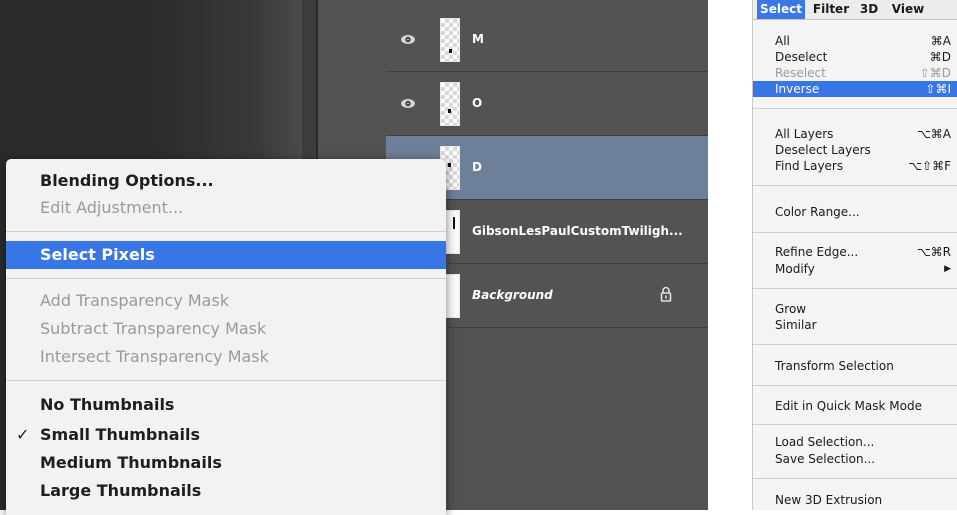 The height and width of the screenshot is (515, 957). I want to click on lock-icon, so click(666, 294).